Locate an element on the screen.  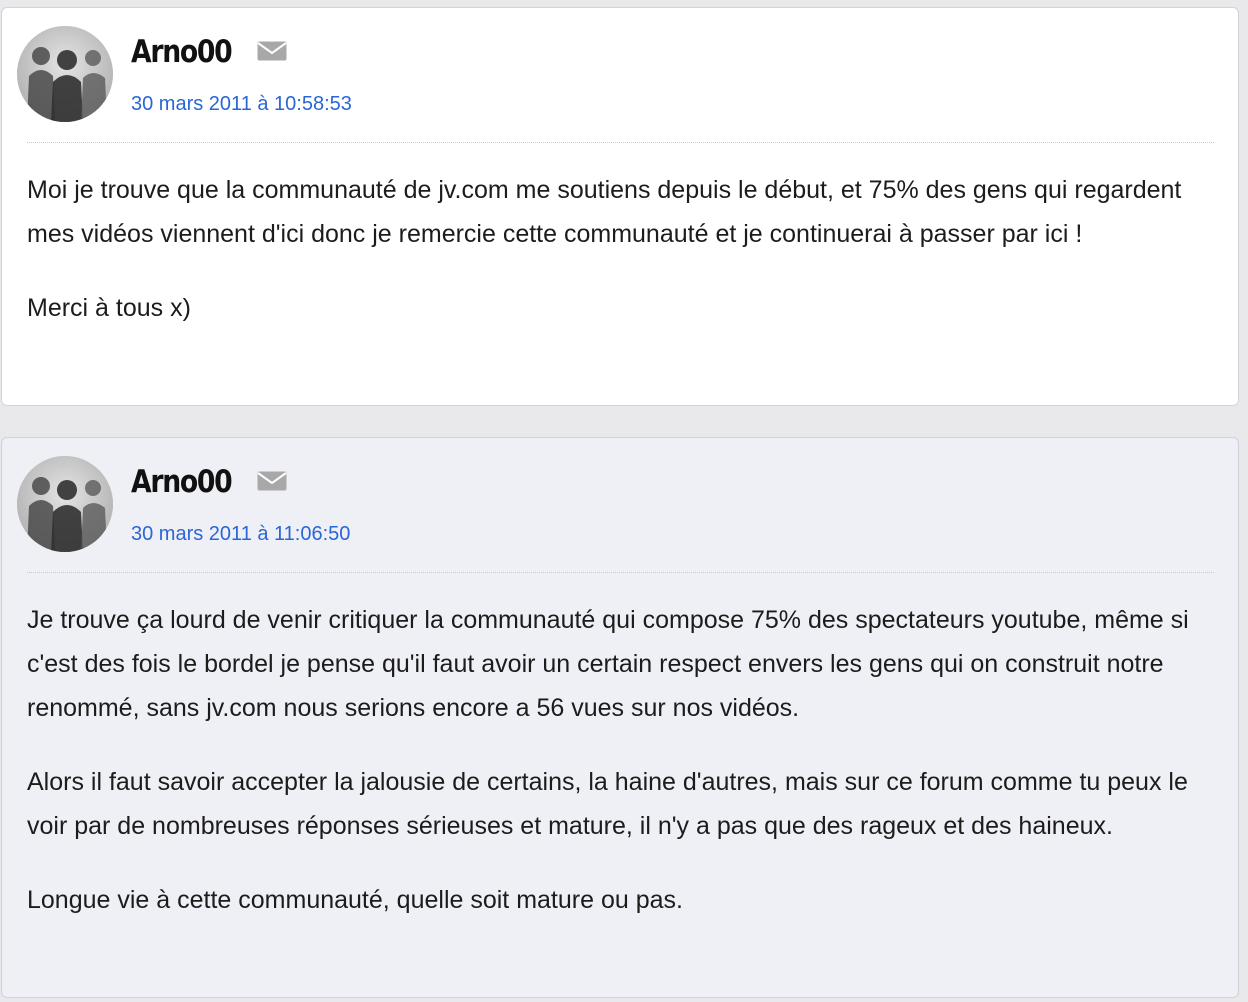
post-paragraph: Merci à tous x) is located at coordinates (109, 308).